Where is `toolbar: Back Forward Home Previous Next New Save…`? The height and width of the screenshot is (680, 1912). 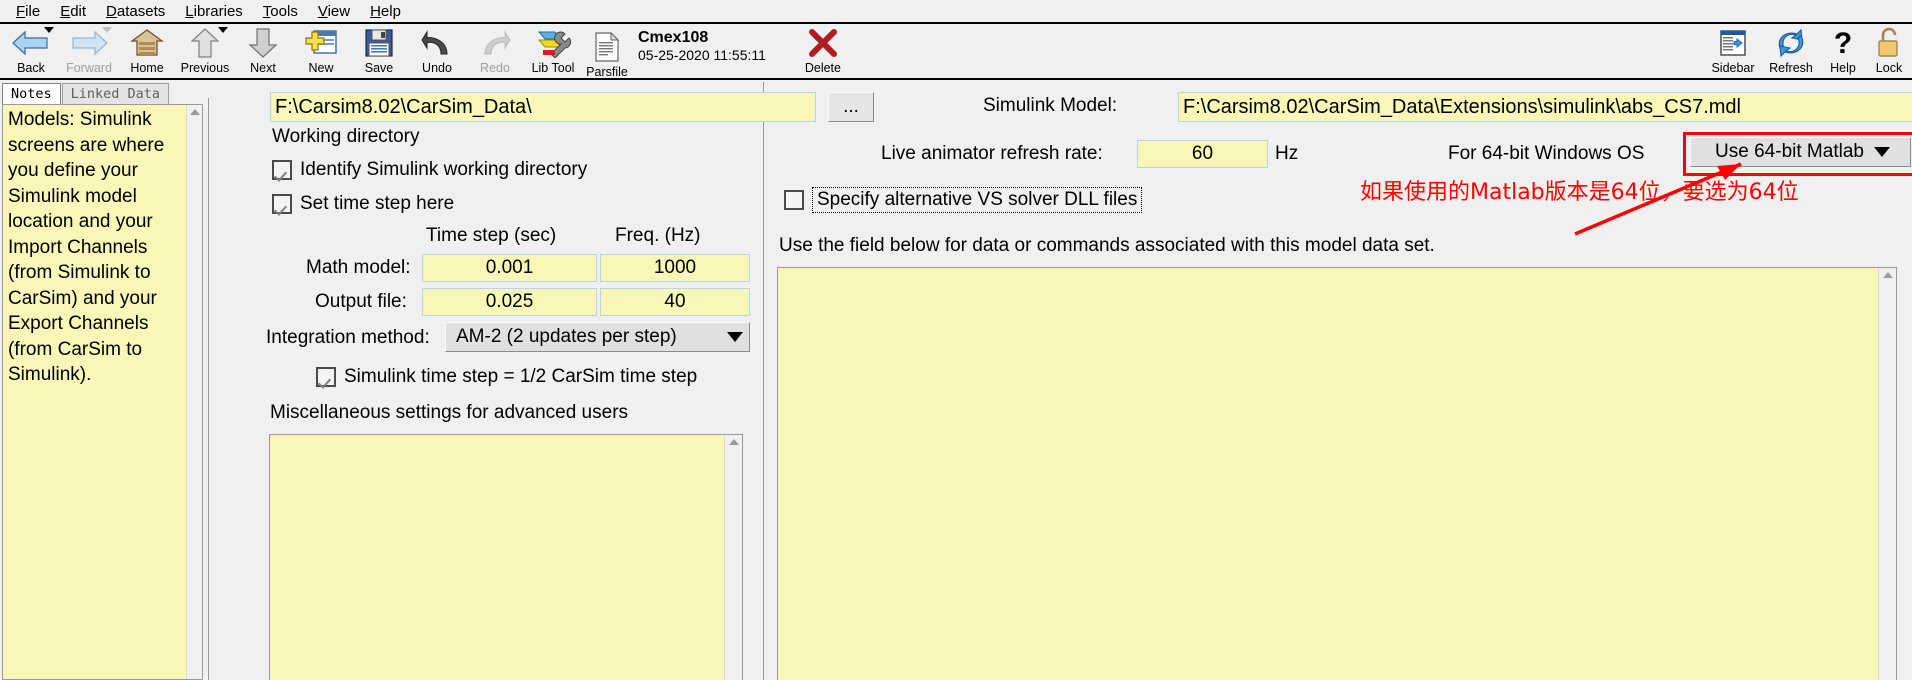
toolbar: Back Forward Home Previous Next New Save… is located at coordinates (956, 51).